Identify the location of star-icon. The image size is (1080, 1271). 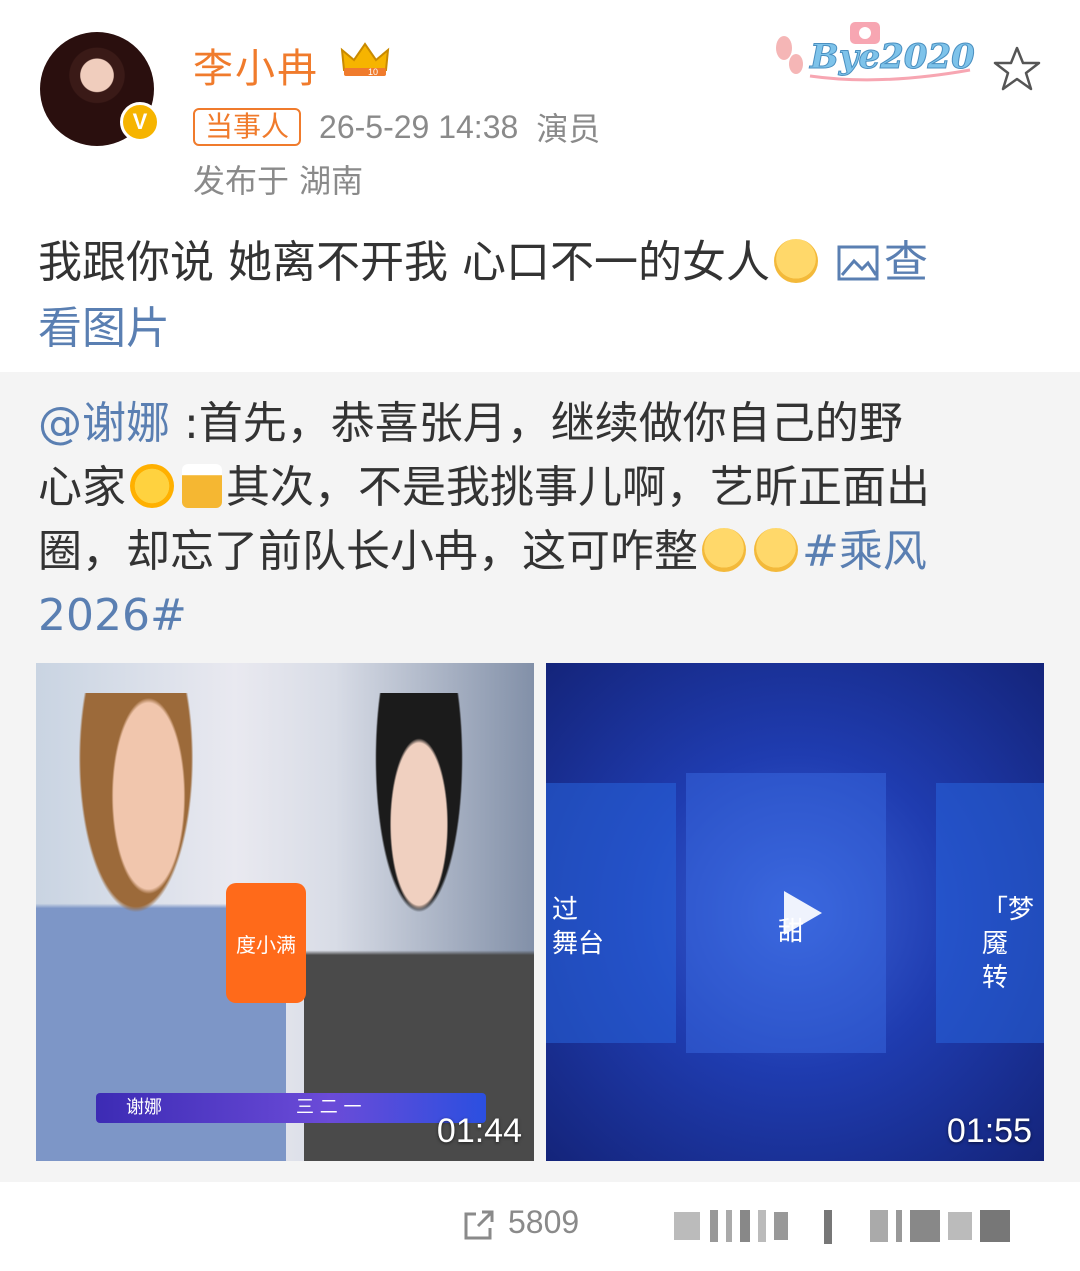
(1017, 69).